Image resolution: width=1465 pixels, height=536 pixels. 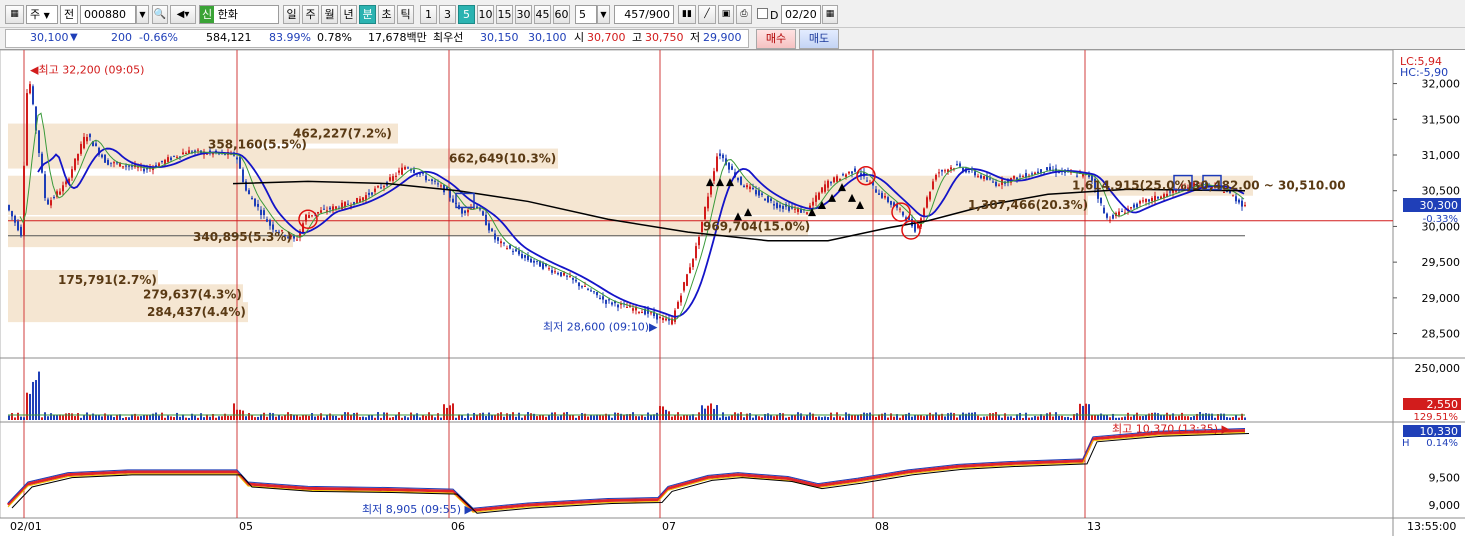 What do you see at coordinates (707, 14) in the screenshot?
I see `draw-tool-icon: ╱` at bounding box center [707, 14].